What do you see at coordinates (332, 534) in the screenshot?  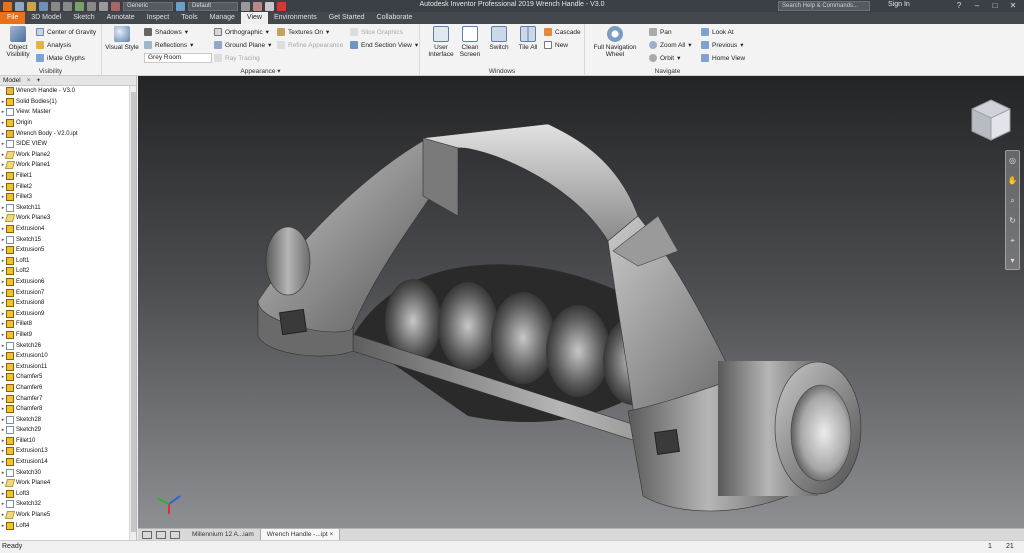 I see `close-doc-icon: ×` at bounding box center [332, 534].